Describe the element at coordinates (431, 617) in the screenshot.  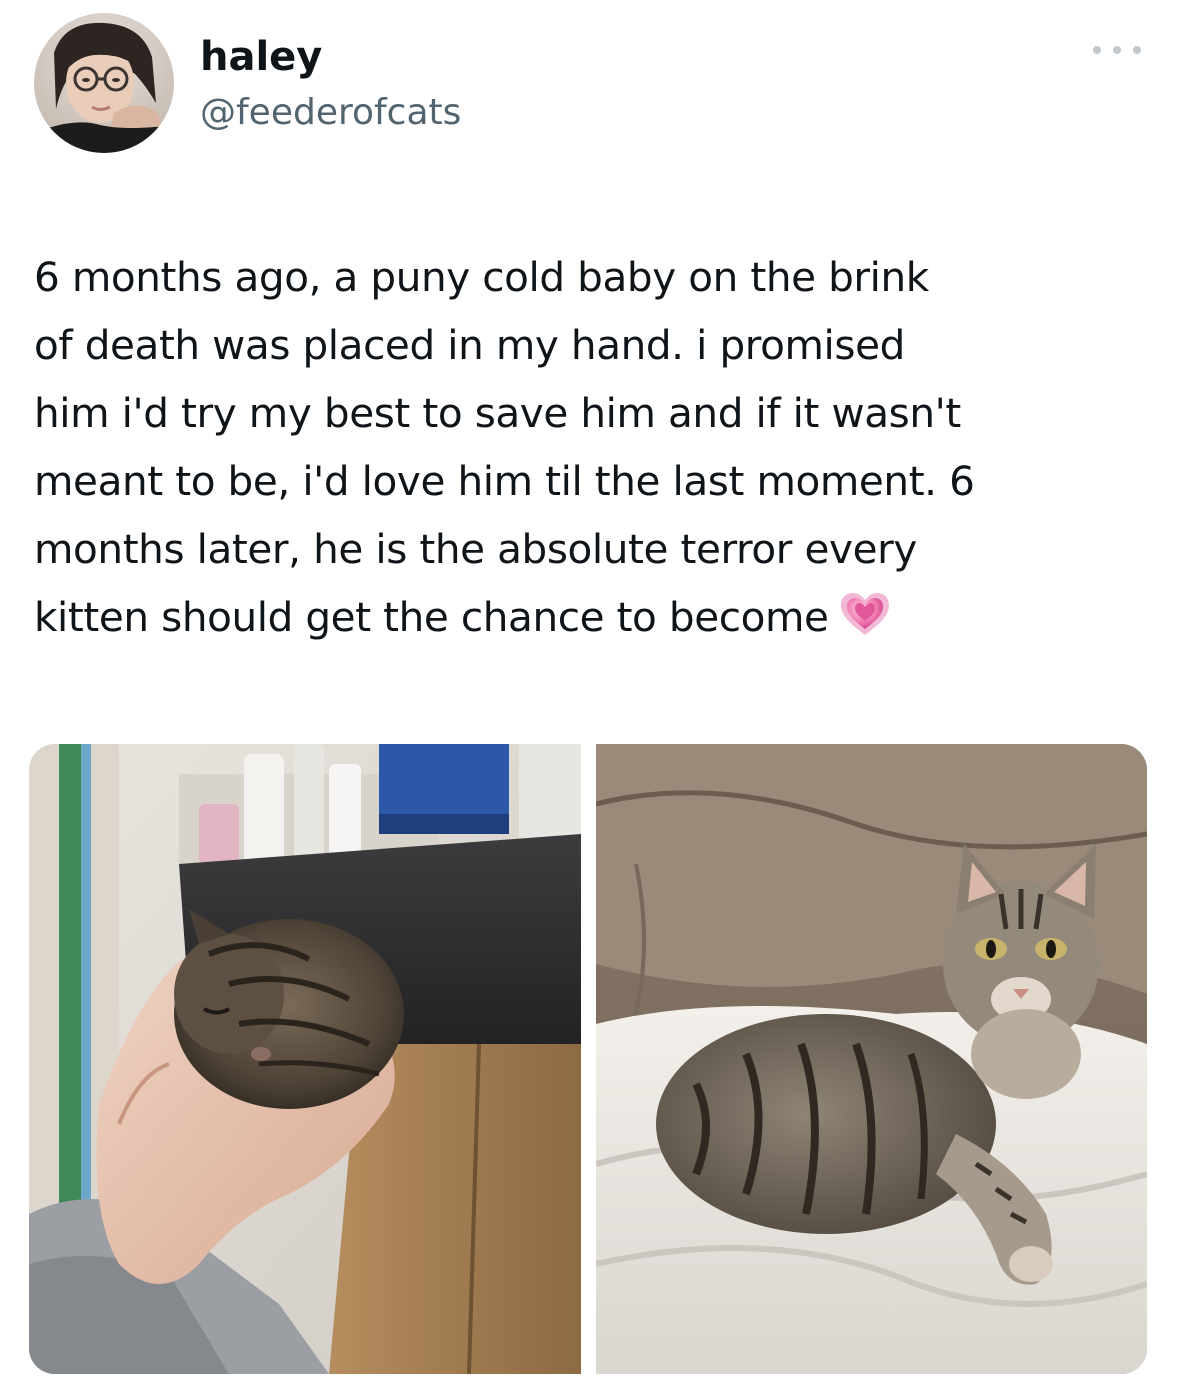
I see `tweet-text-line: kitten should get the chance to become` at that location.